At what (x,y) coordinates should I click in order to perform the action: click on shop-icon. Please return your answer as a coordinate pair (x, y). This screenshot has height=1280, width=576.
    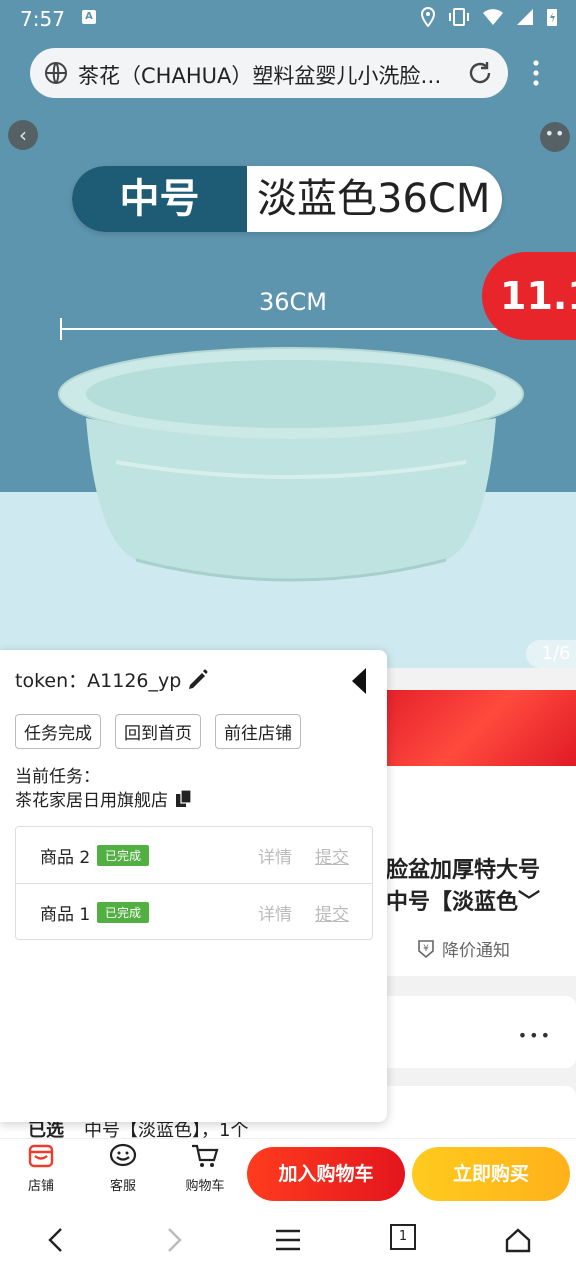
    Looking at the image, I should click on (41, 1156).